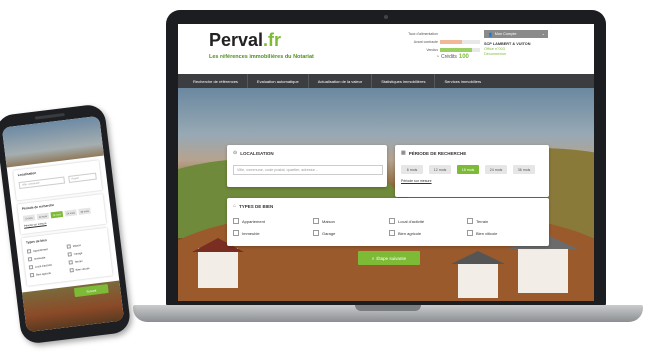 This screenshot has width=655, height=358. What do you see at coordinates (438, 57) in the screenshot?
I see `clock-icon: ◔` at bounding box center [438, 57].